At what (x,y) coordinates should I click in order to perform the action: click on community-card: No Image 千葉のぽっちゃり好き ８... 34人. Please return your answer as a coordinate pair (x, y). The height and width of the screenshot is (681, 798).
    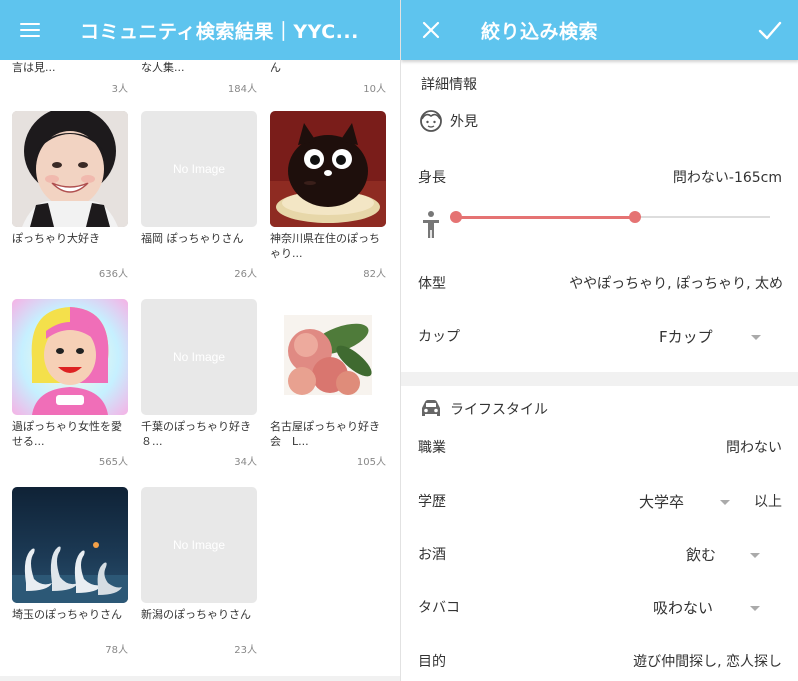
    Looking at the image, I should click on (201, 389).